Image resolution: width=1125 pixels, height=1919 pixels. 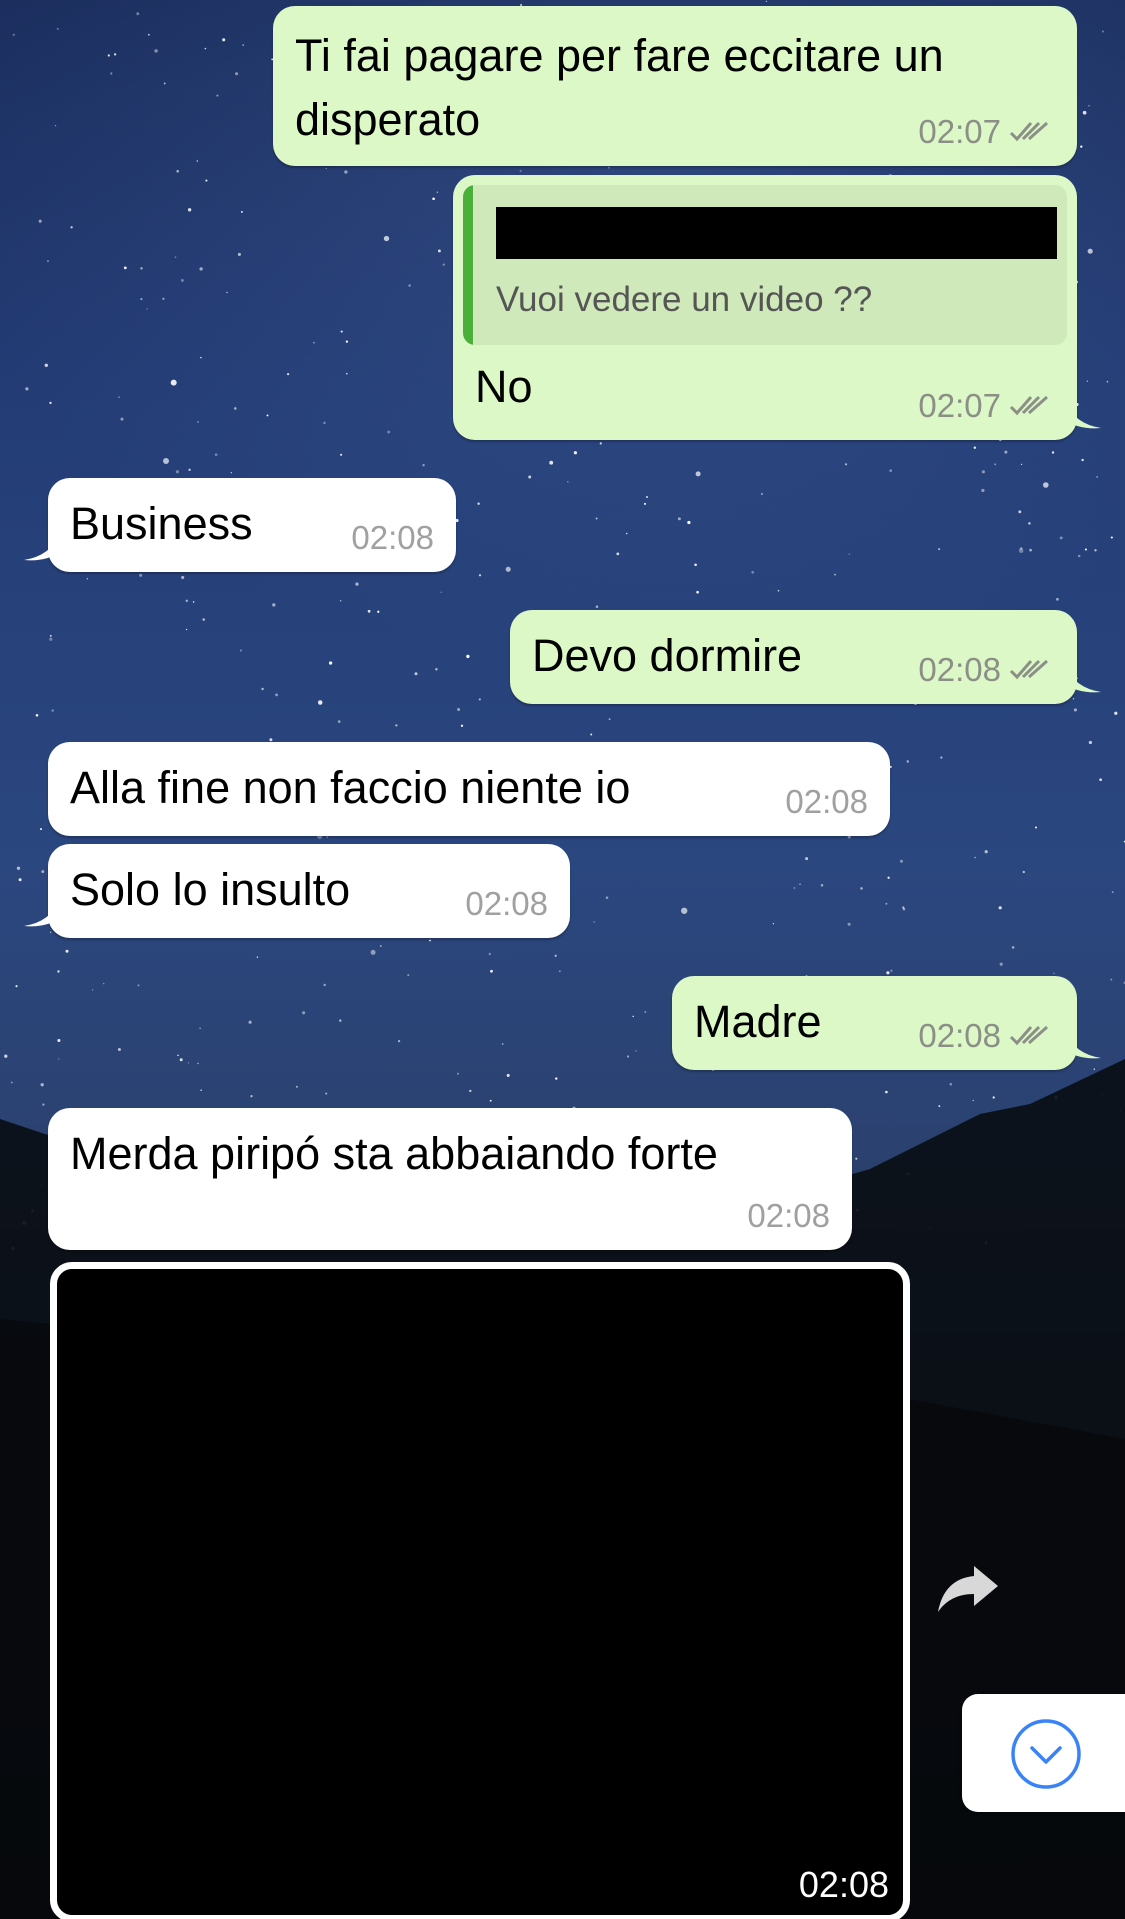 What do you see at coordinates (468, 265) in the screenshot?
I see `reply-bar` at bounding box center [468, 265].